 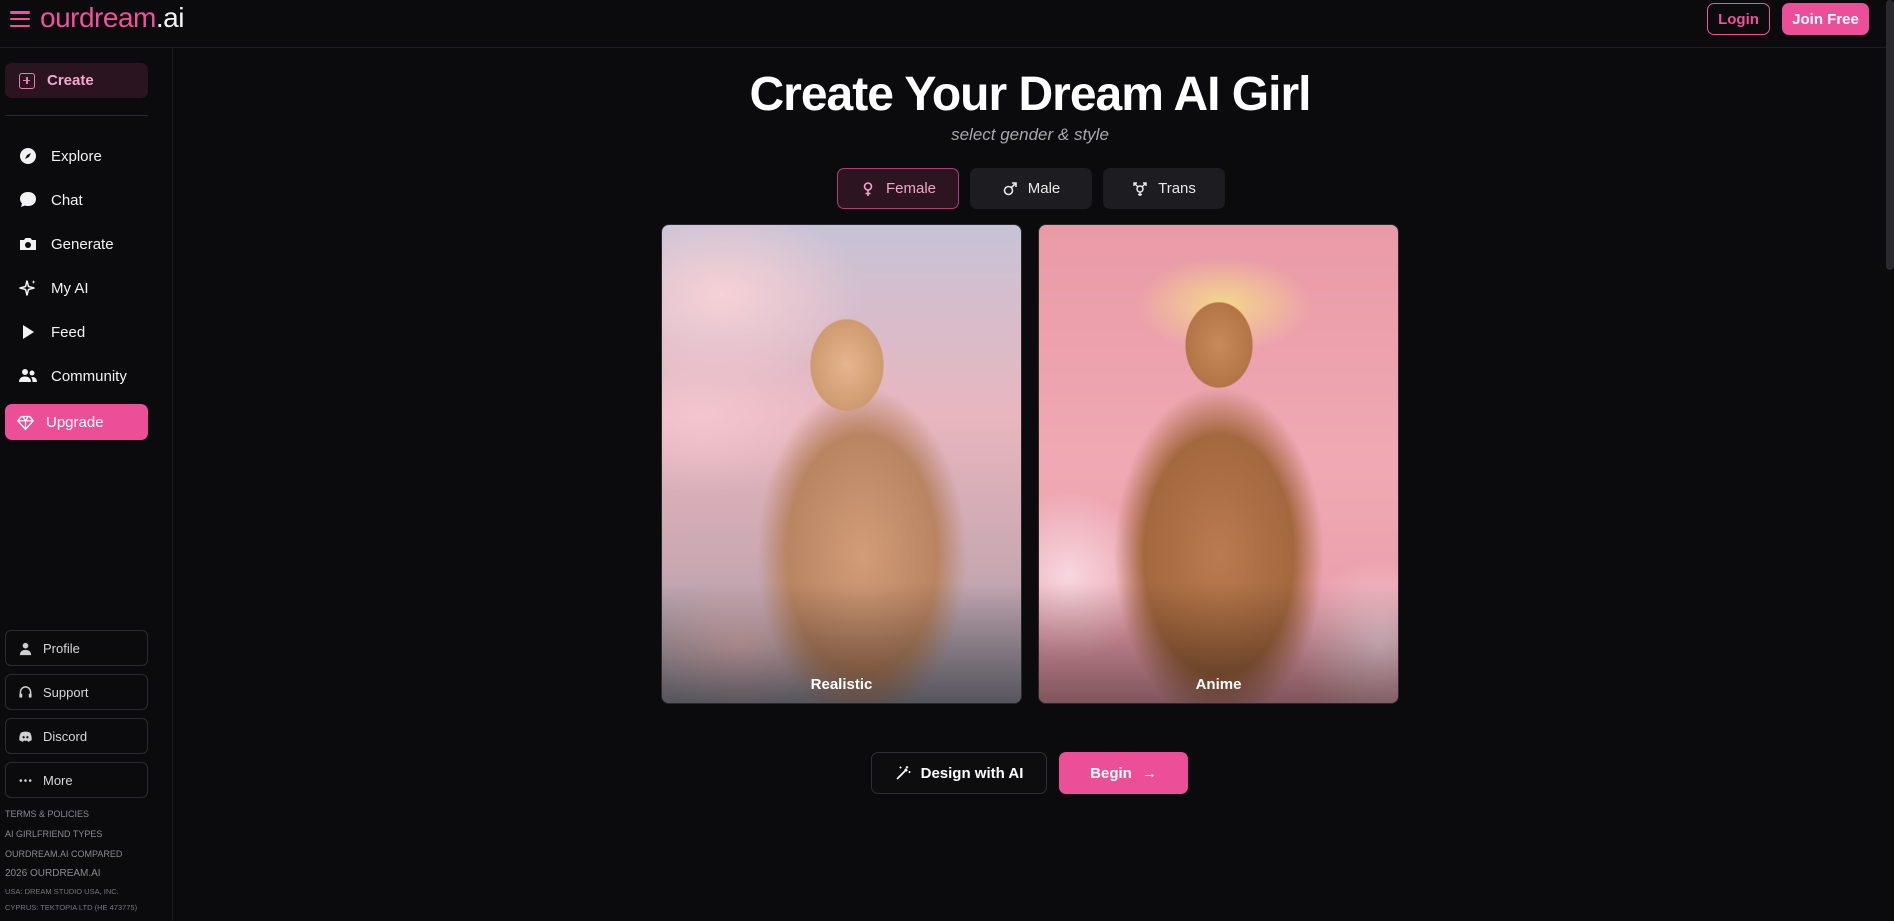 What do you see at coordinates (58, 780) in the screenshot?
I see `more-label: More` at bounding box center [58, 780].